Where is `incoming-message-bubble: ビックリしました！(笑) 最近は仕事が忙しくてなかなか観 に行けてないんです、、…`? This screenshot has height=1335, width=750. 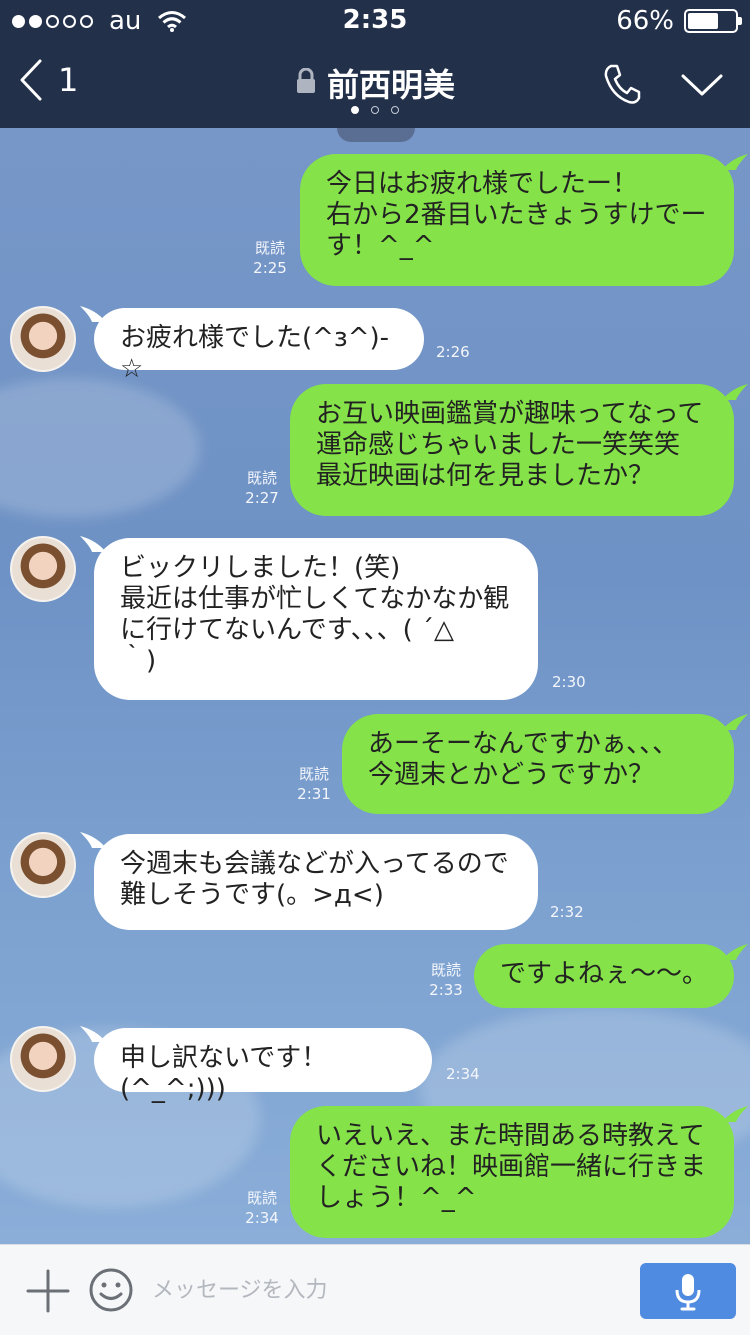 incoming-message-bubble: ビックリしました！(笑) 最近は仕事が忙しくてなかなか観 に行けてないんです、、… is located at coordinates (316, 619).